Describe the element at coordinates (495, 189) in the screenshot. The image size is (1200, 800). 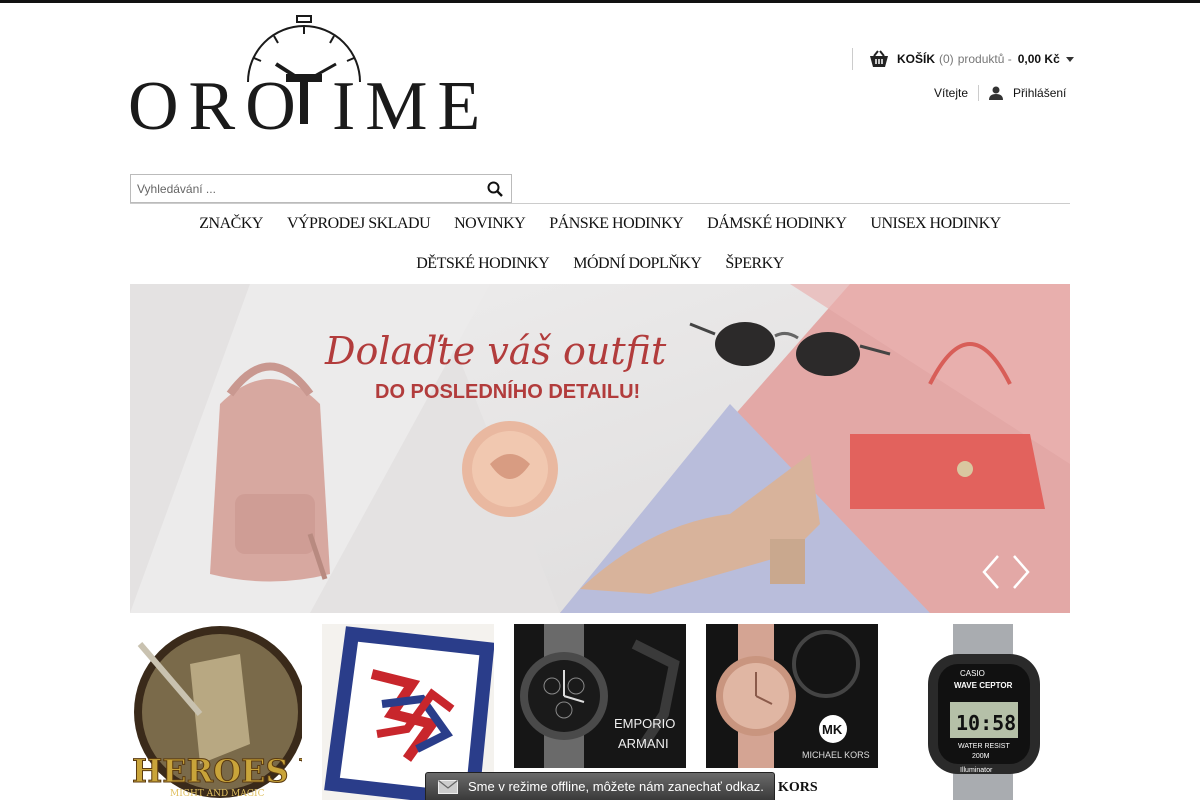
I see `search-icon` at that location.